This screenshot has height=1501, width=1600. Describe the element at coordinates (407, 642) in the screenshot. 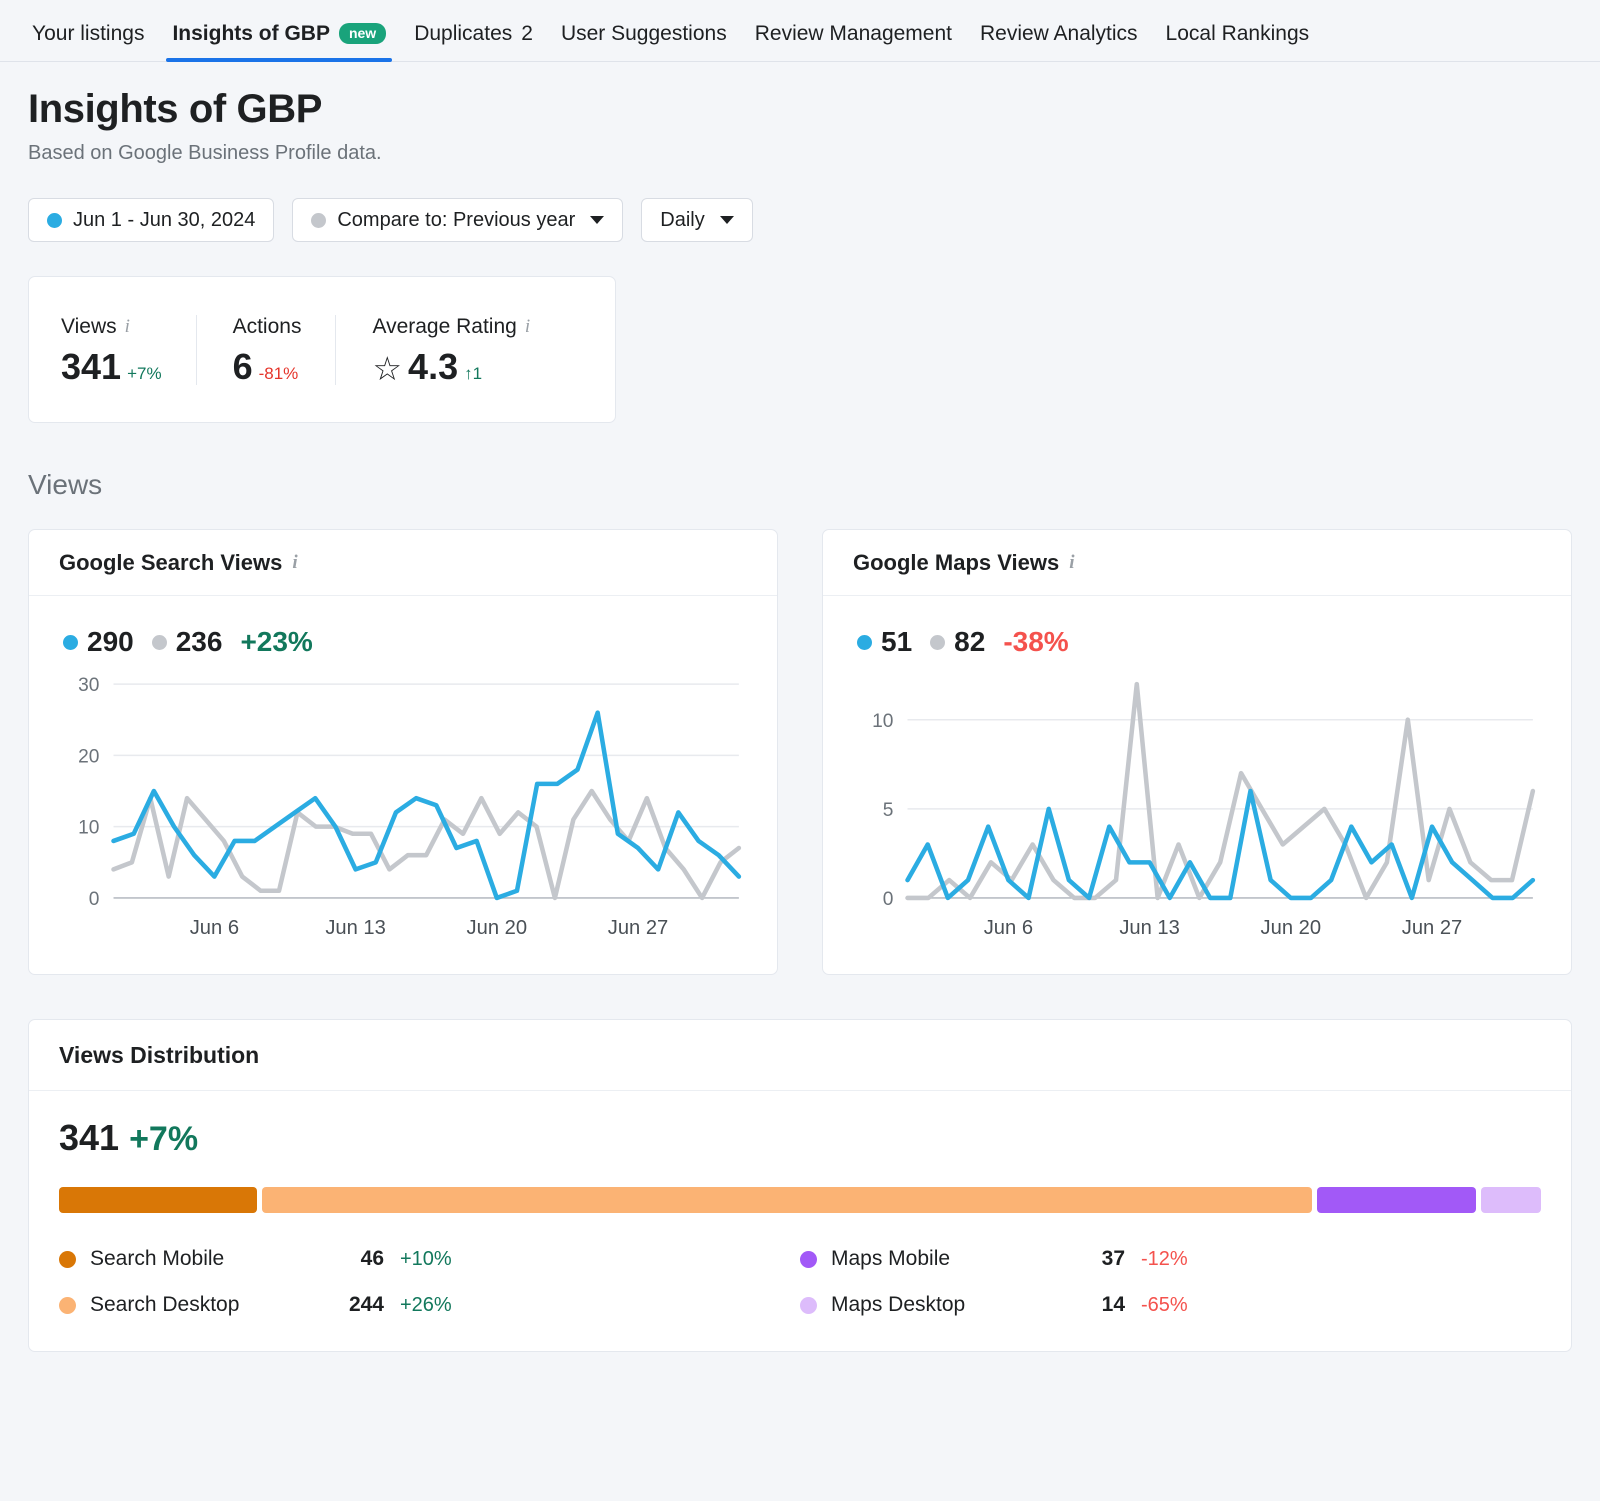

I see `google-search-views-legend: 290 236 +23%` at that location.